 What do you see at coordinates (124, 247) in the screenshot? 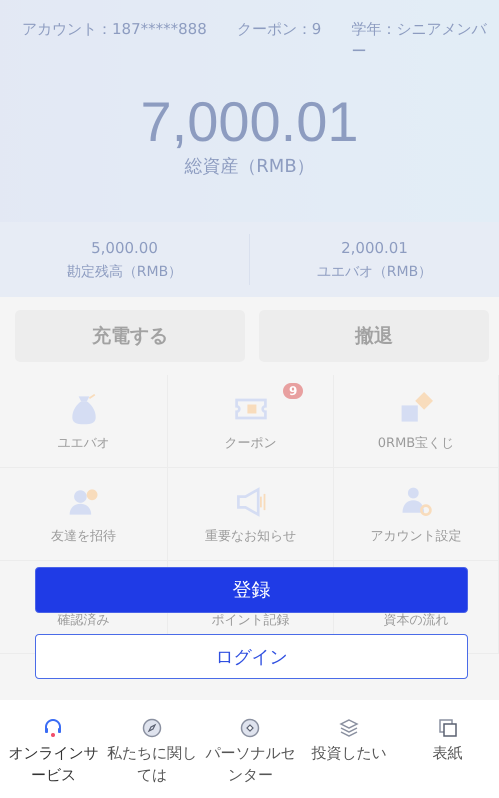
I see `balance-amount: 5,000.00` at bounding box center [124, 247].